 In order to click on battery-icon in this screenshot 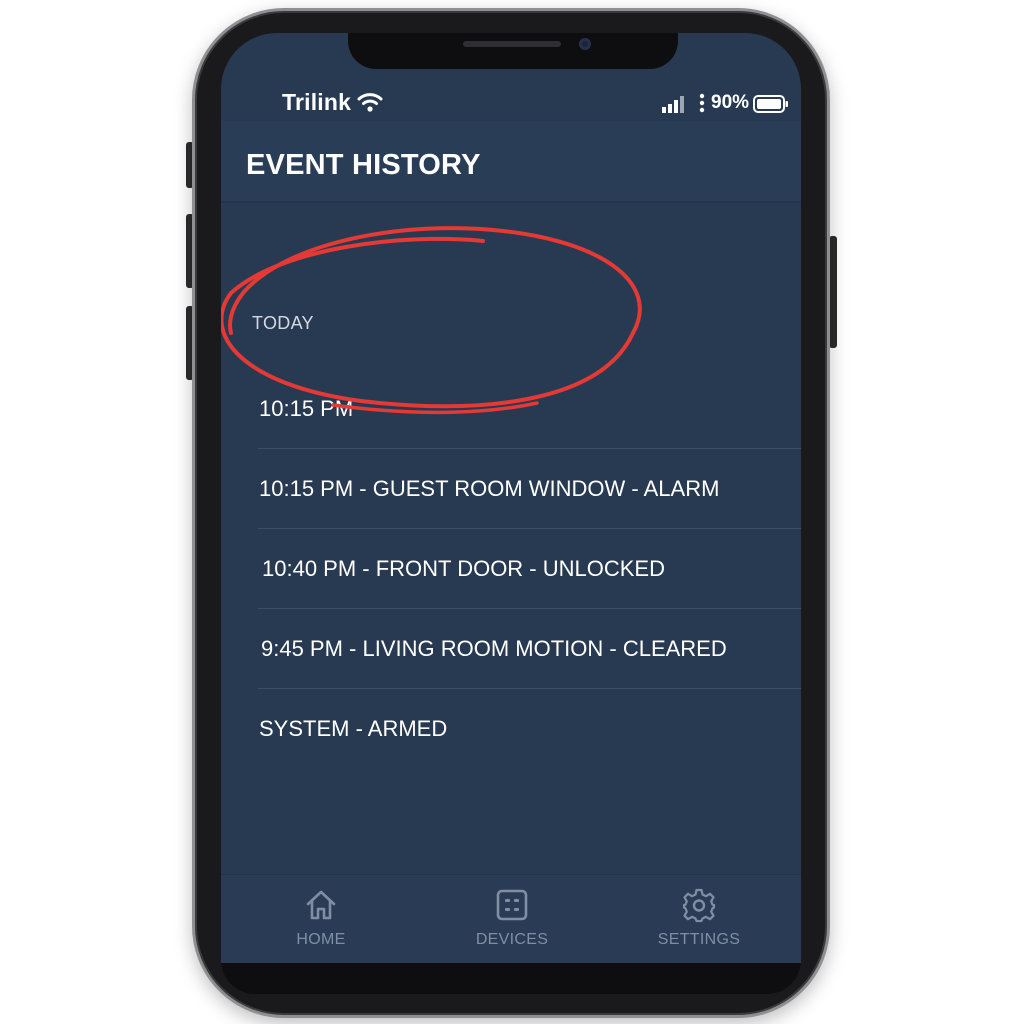, I will do `click(770, 104)`.